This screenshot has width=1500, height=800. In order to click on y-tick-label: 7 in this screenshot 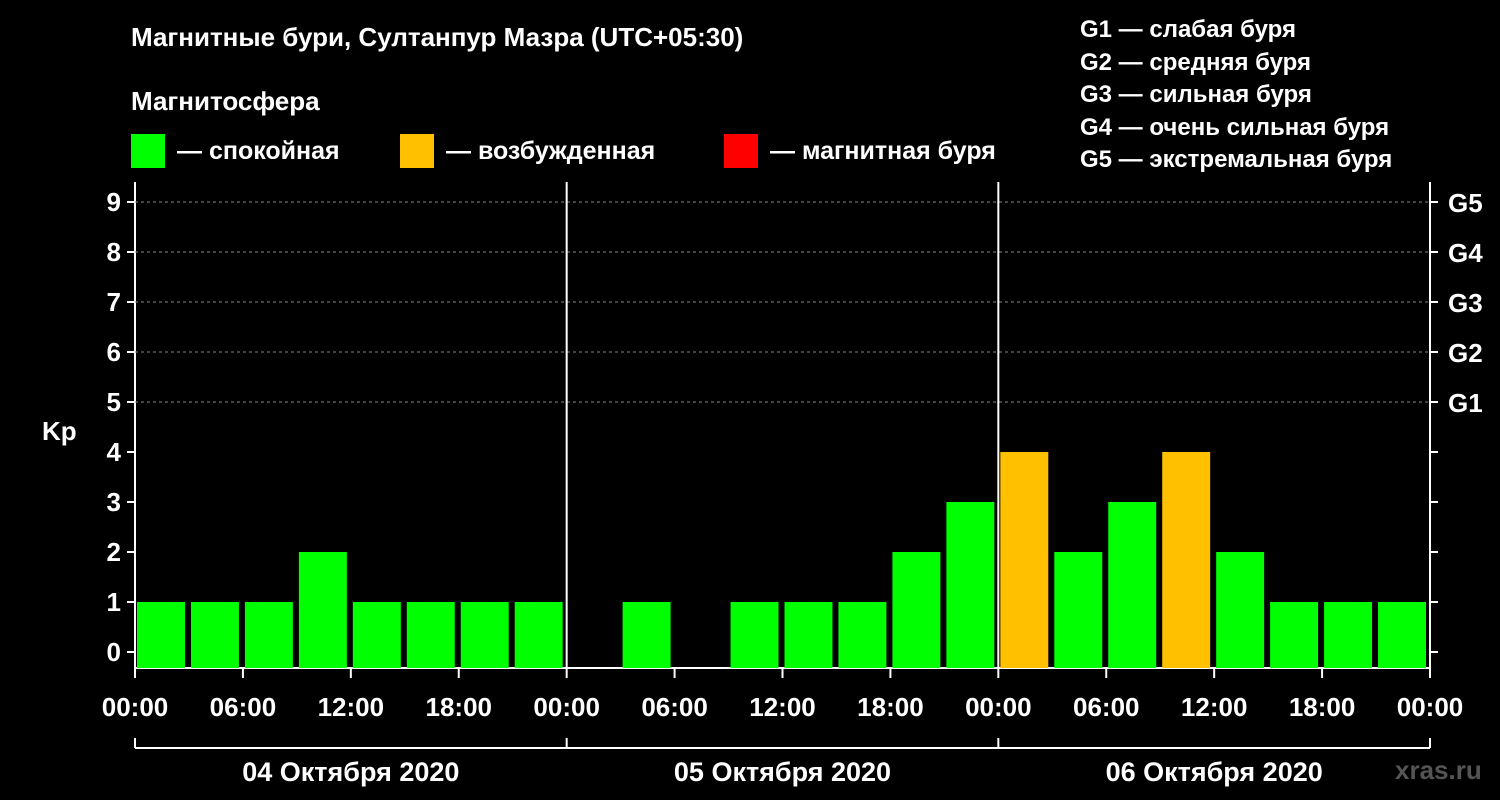, I will do `click(114, 302)`.